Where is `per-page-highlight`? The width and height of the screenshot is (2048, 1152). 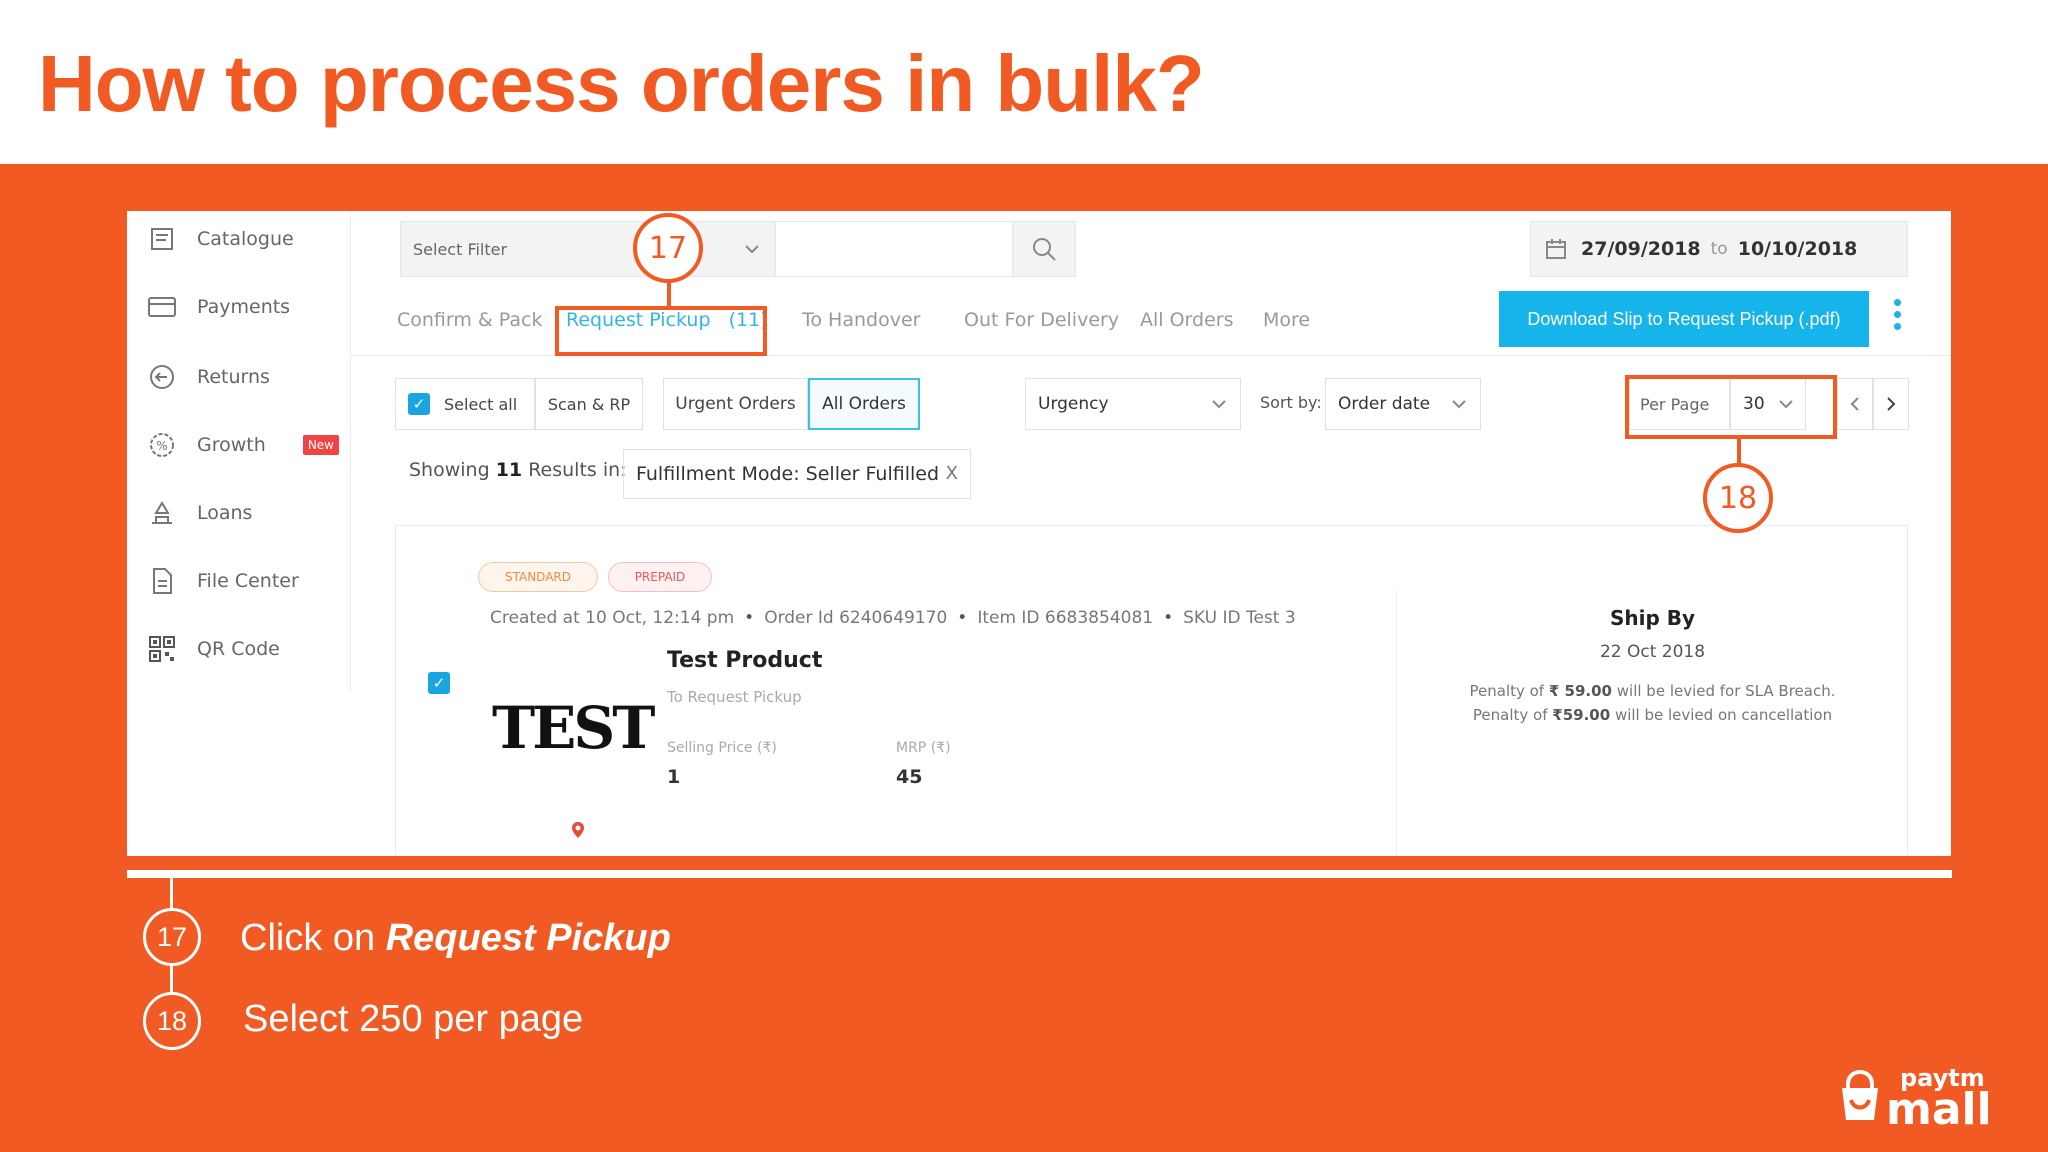
per-page-highlight is located at coordinates (1731, 407).